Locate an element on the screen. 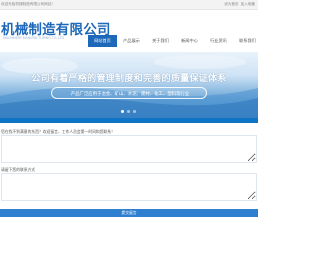 The width and height of the screenshot is (320, 262). top-links: 设为首页 加入收藏 is located at coordinates (238, 4).